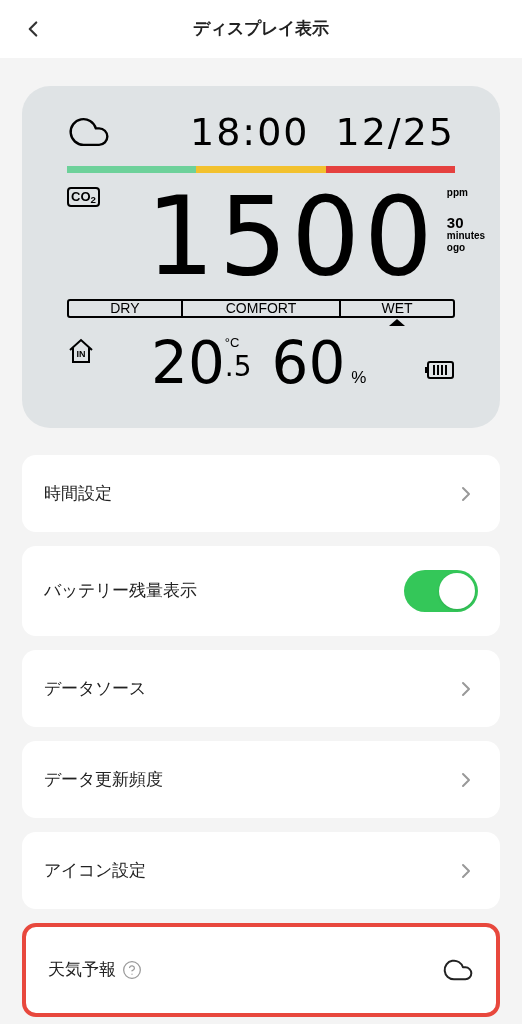  Describe the element at coordinates (261, 870) in the screenshot. I see `settings-row: アイコン設定` at that location.